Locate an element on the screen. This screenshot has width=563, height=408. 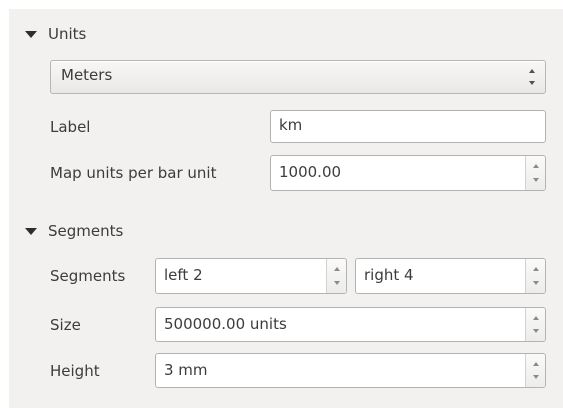
height-spinbox: 3 mm is located at coordinates (350, 370).